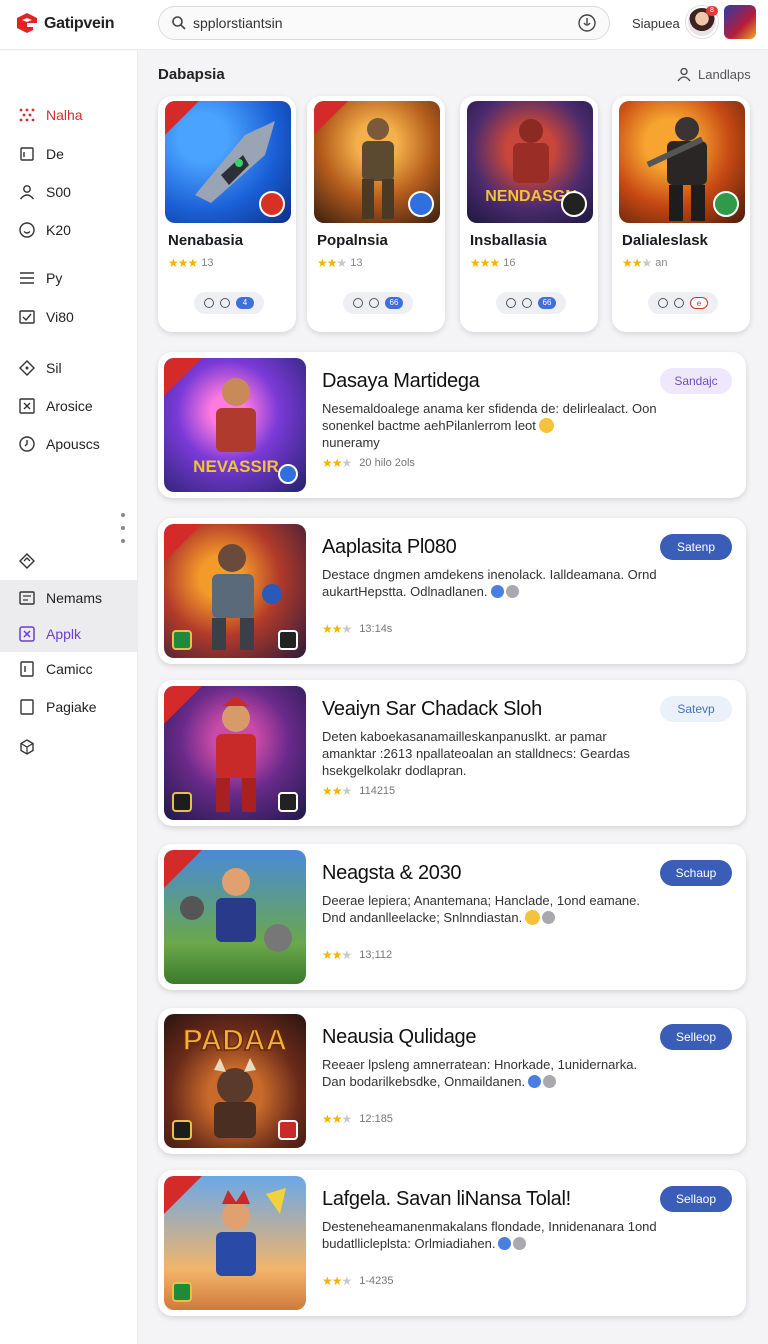 This screenshot has height=1344, width=768. I want to click on sidebar-item-diamond, so click(68, 561).